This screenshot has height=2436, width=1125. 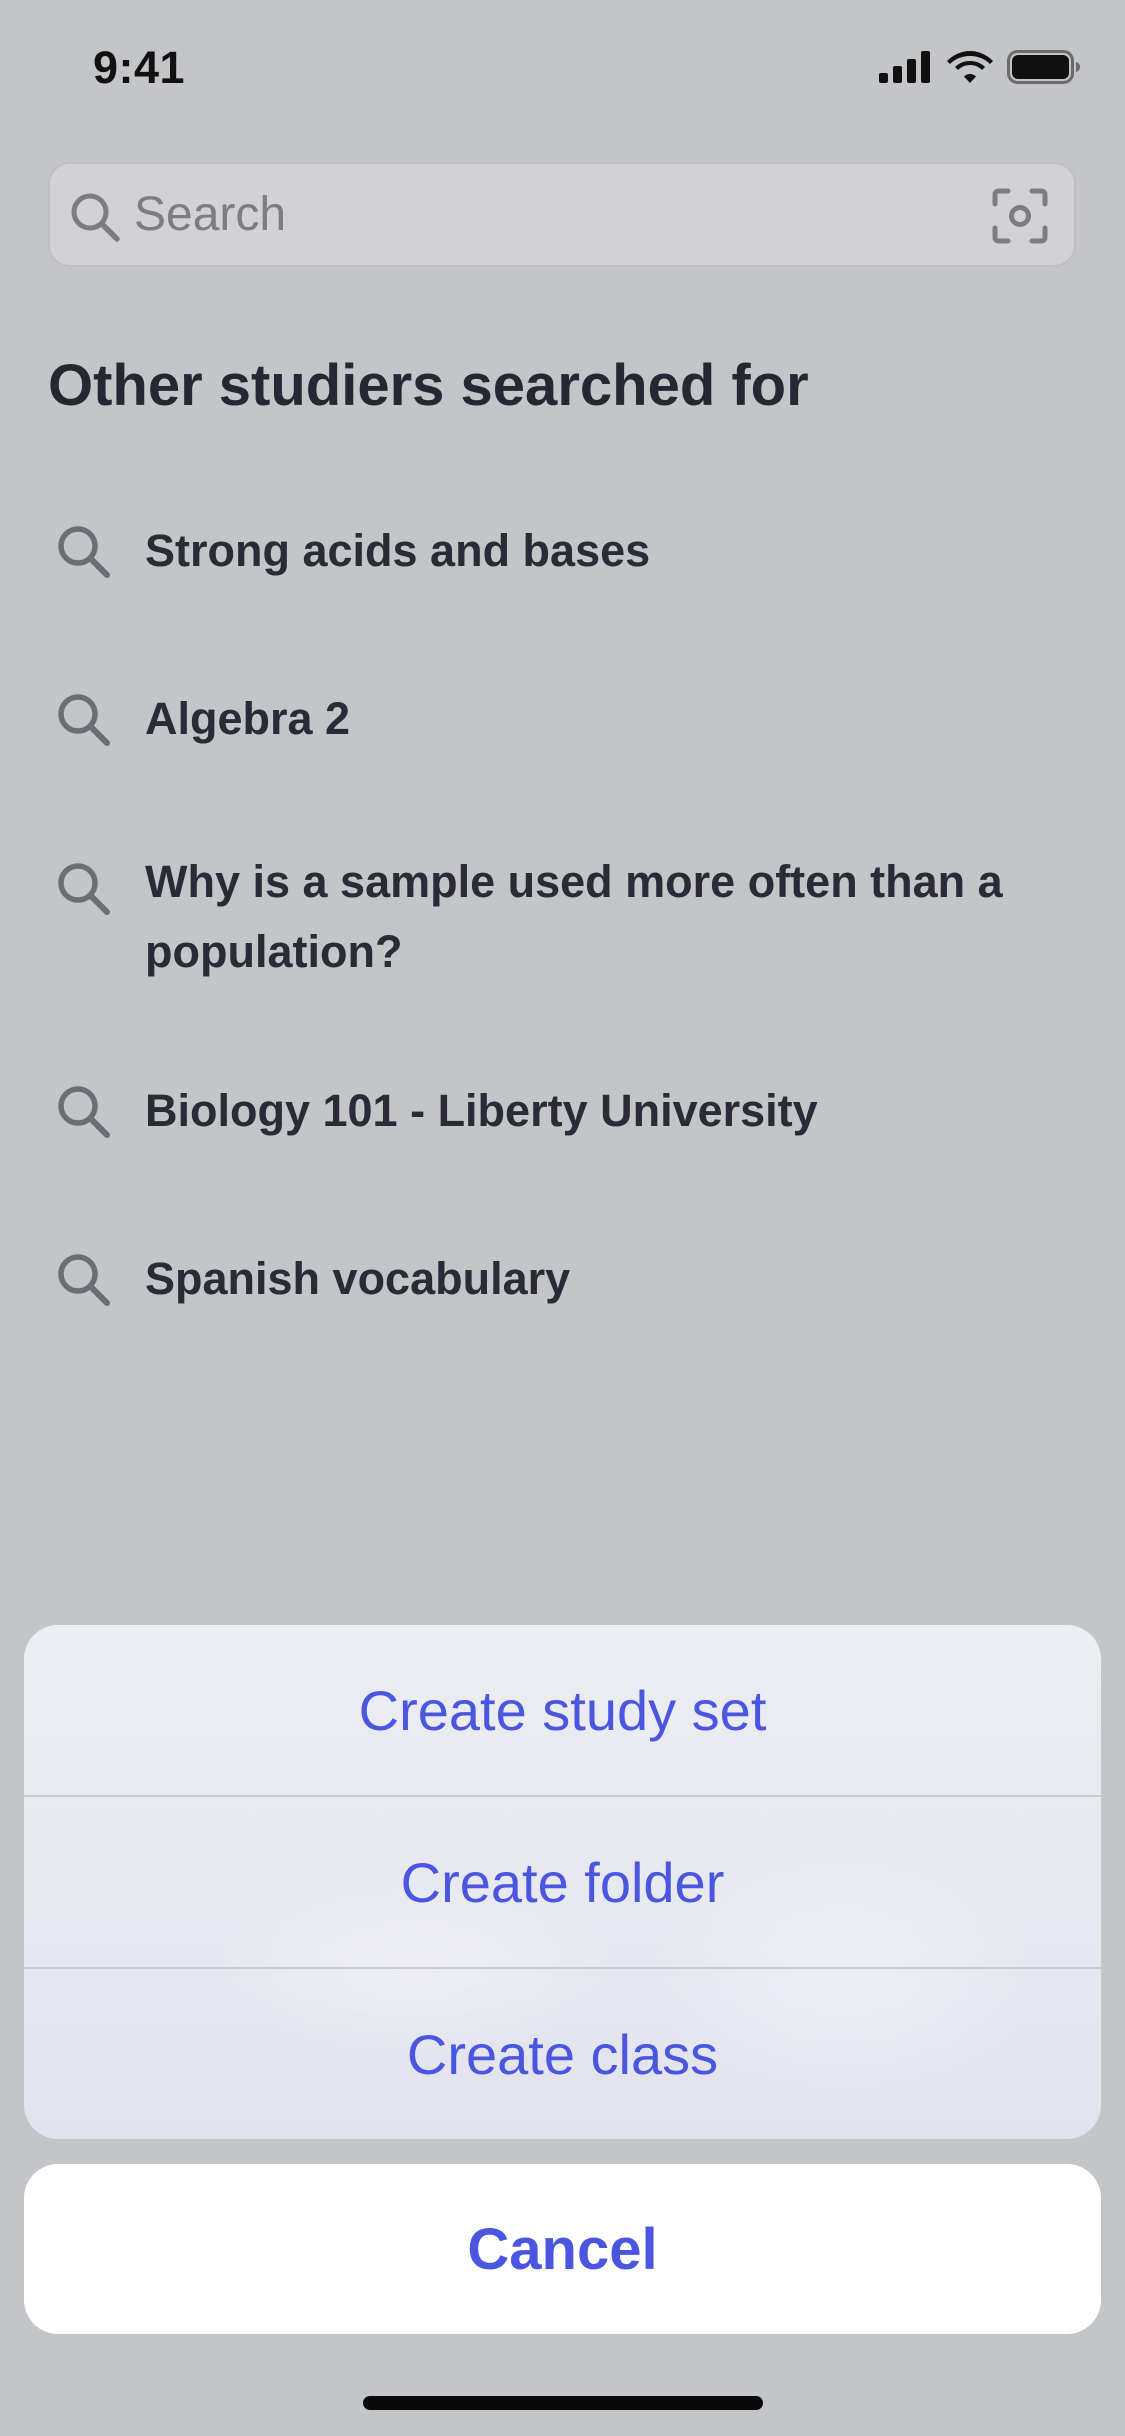 I want to click on create-study-set-button: Create study set, so click(x=562, y=1710).